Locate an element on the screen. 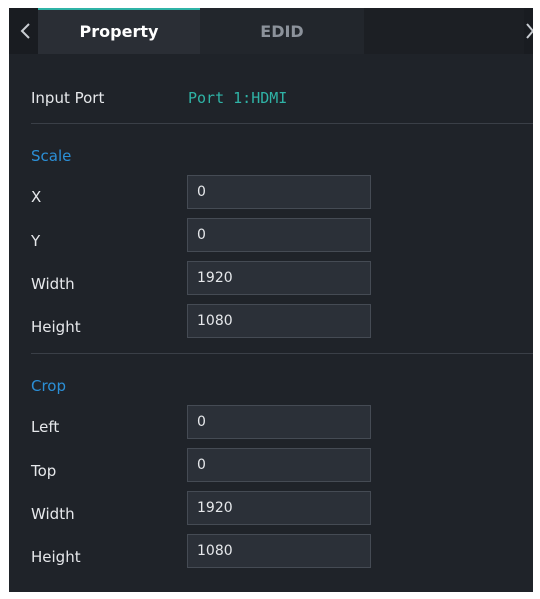 The image size is (540, 599). scale-height-label: Height is located at coordinates (56, 327).